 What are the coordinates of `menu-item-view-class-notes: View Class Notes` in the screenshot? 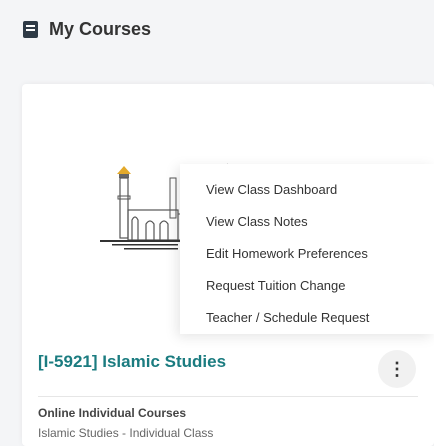 It's located at (307, 222).